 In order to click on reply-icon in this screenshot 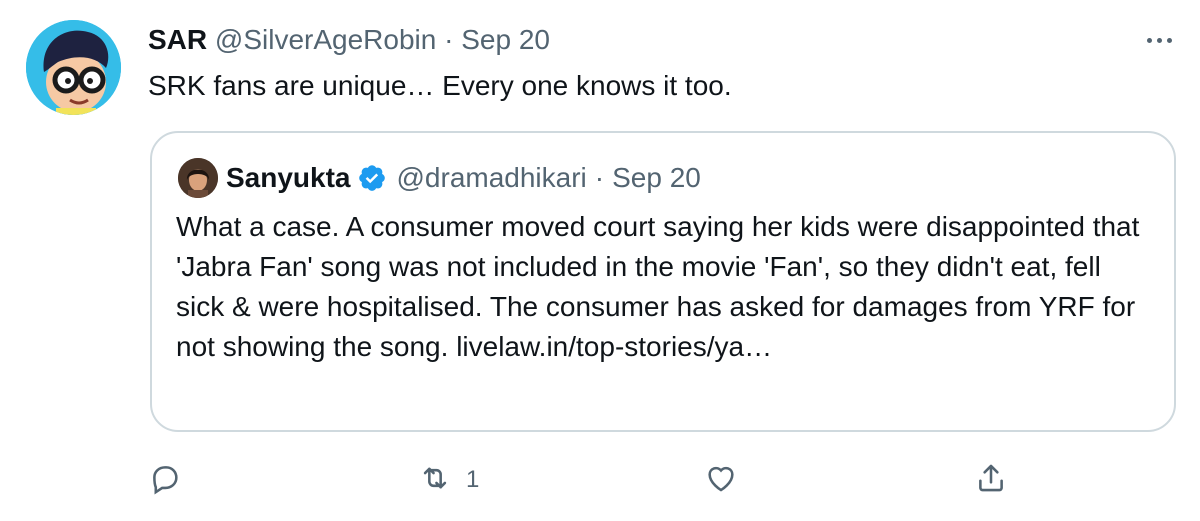, I will do `click(165, 480)`.